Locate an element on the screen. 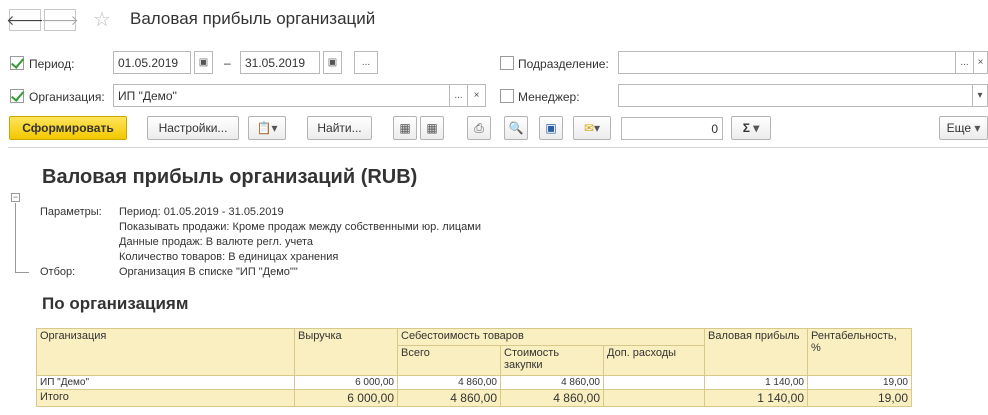 This screenshot has height=415, width=988. header-revenue: Выручка is located at coordinates (346, 352).